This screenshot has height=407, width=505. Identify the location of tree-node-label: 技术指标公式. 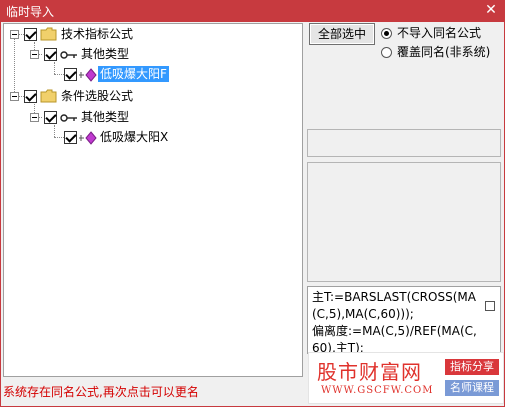
(97, 34).